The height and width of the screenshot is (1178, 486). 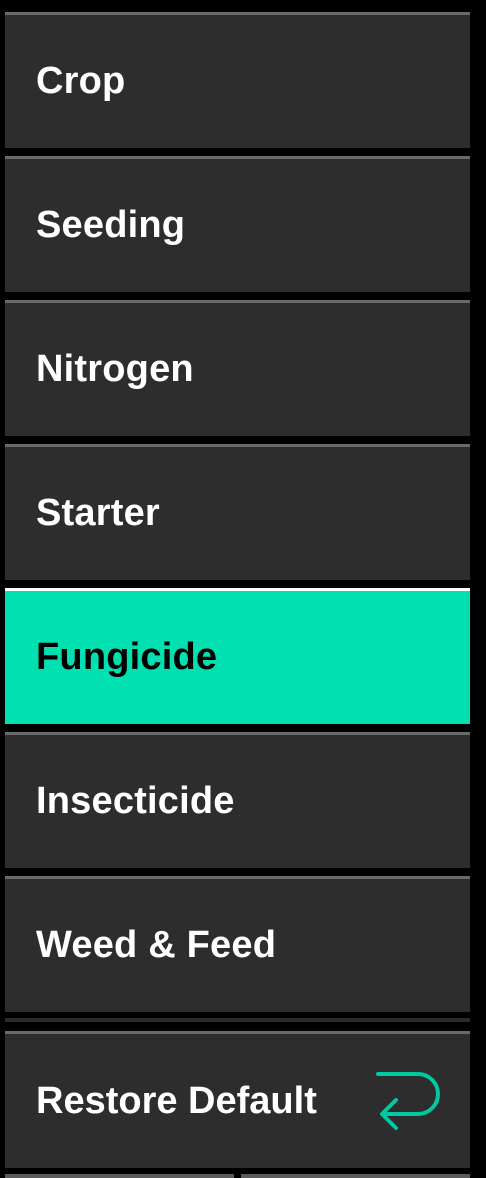 What do you see at coordinates (408, 1101) in the screenshot?
I see `return-arrow-icon` at bounding box center [408, 1101].